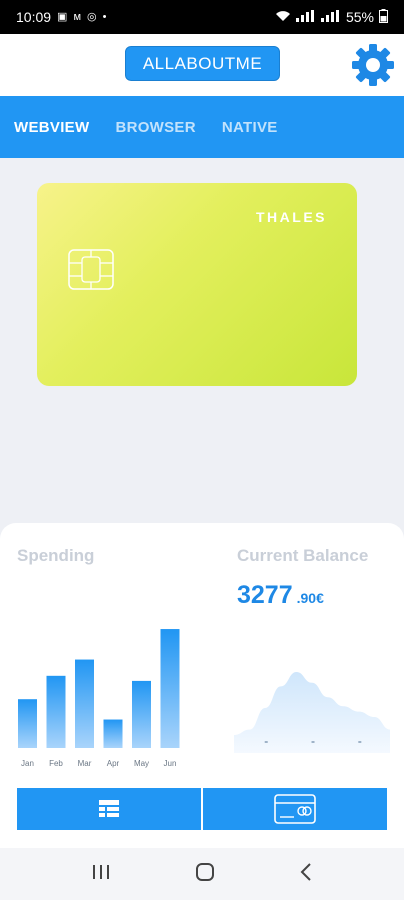 This screenshot has height=900, width=404. What do you see at coordinates (62, 16) in the screenshot?
I see `gallery-icon: ▣` at bounding box center [62, 16].